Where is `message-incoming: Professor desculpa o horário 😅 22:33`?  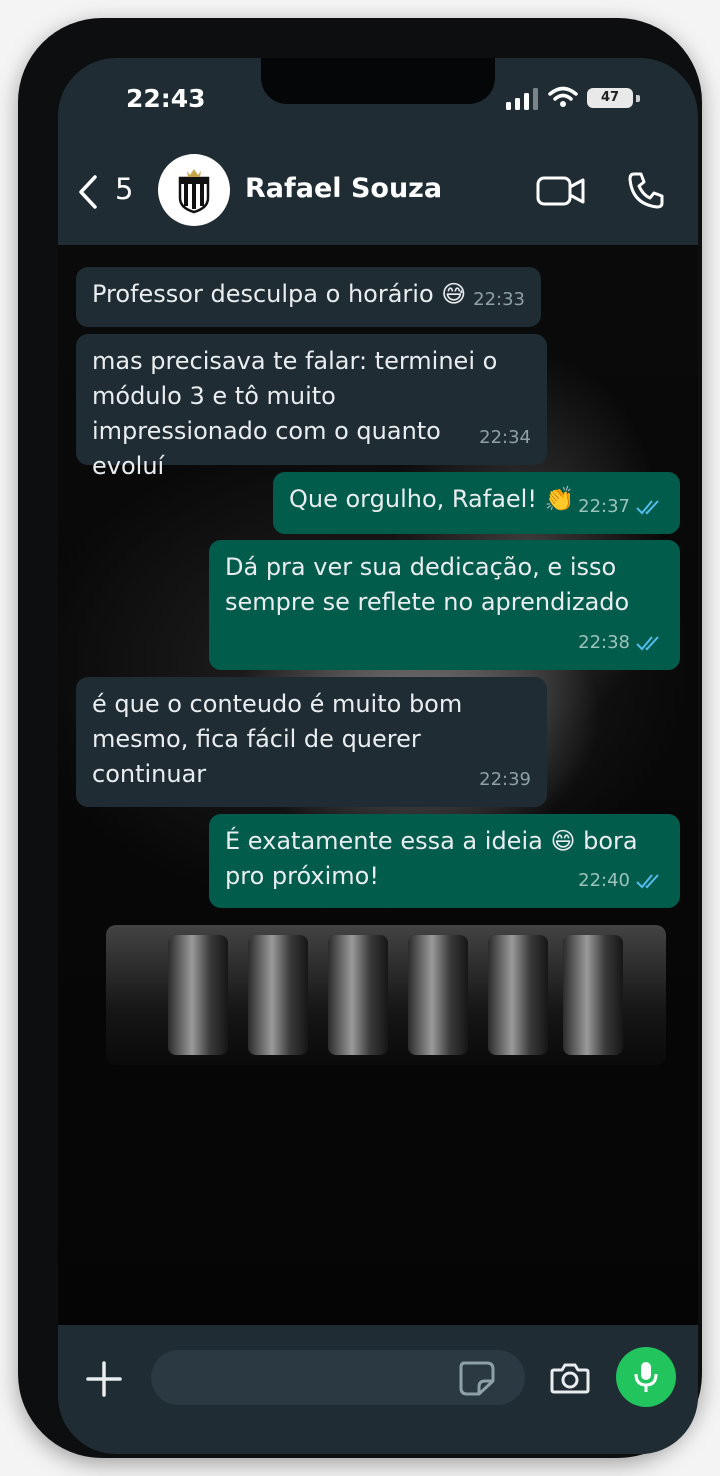
message-incoming: Professor desculpa o horário 😅 22:33 is located at coordinates (308, 297).